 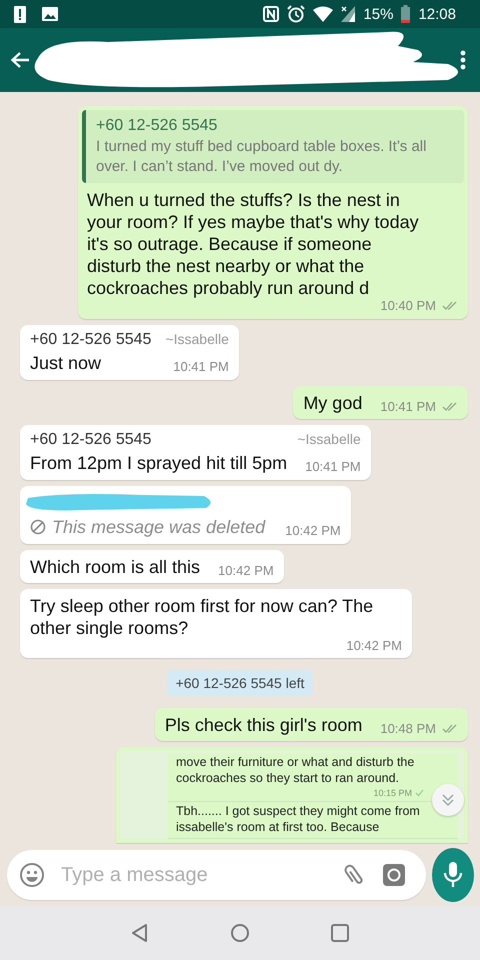 I want to click on microphone-button, so click(x=453, y=875).